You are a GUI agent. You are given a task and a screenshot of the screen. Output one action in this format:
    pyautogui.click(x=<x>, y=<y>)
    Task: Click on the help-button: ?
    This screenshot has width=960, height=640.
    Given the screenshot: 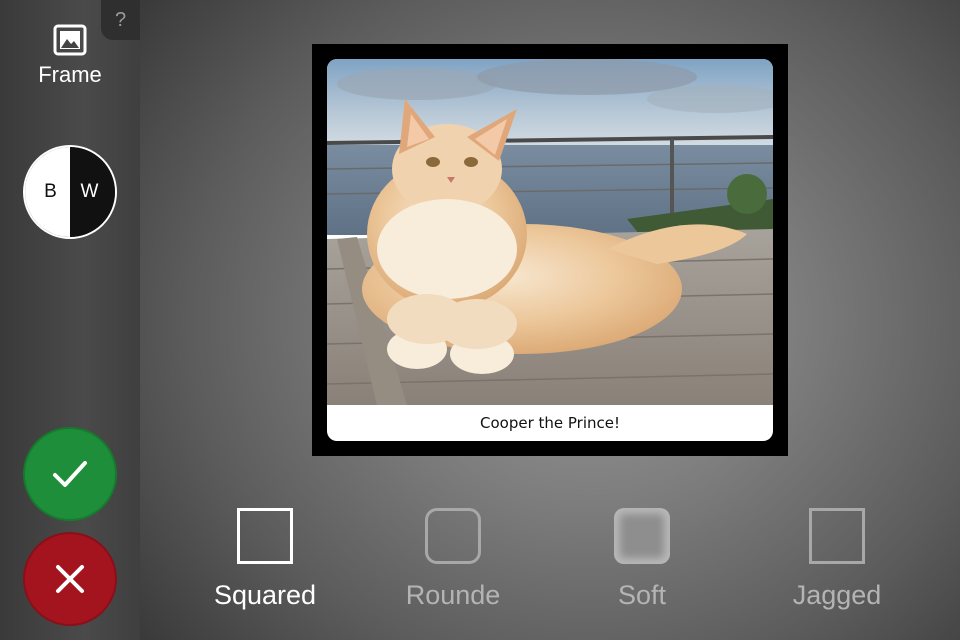 What is the action you would take?
    pyautogui.click(x=120, y=20)
    